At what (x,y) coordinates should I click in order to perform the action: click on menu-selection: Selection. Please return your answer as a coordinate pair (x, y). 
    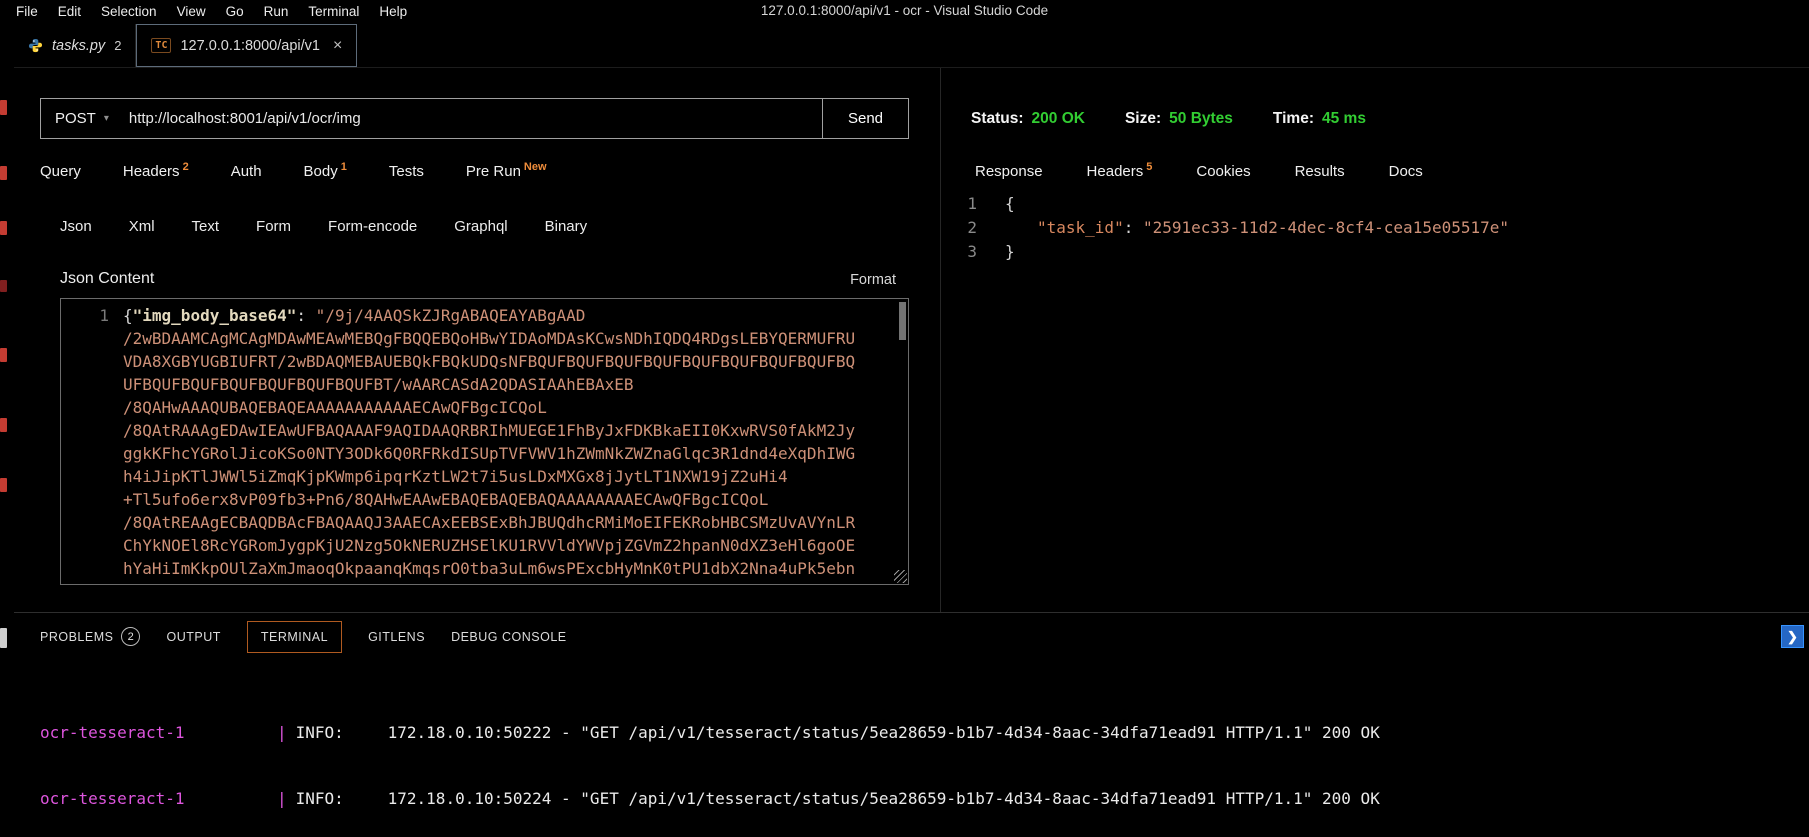
    Looking at the image, I should click on (129, 11).